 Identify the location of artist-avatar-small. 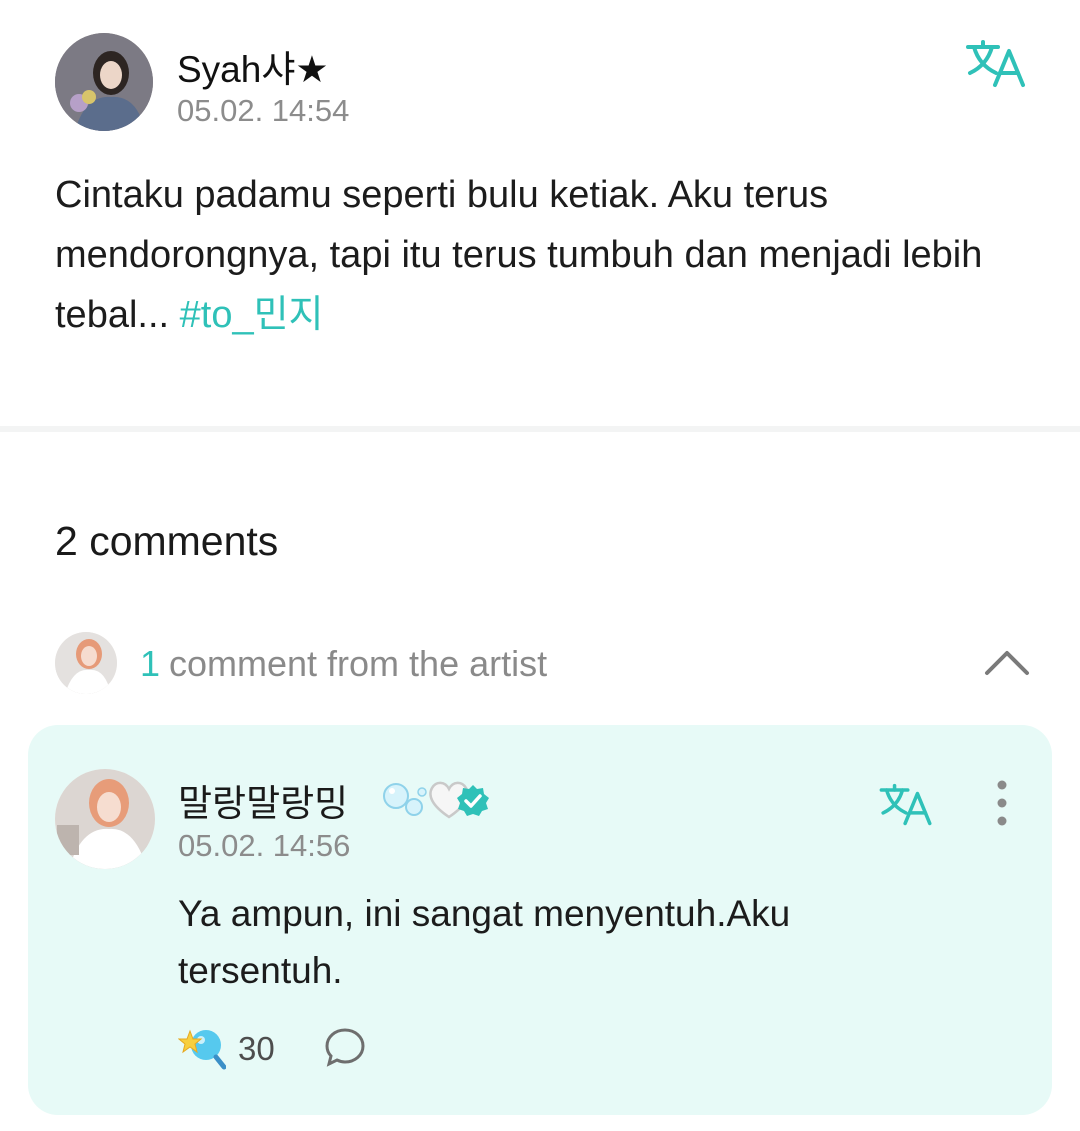
(86, 663).